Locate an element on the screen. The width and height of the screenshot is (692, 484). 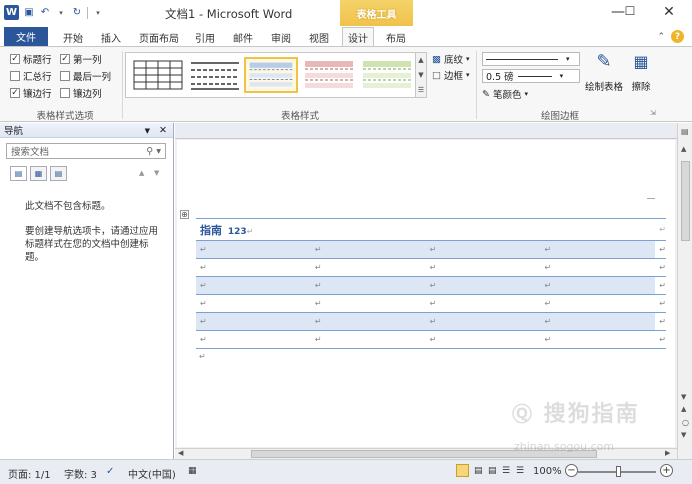
save-icon: ▣ is located at coordinates (29, 13).